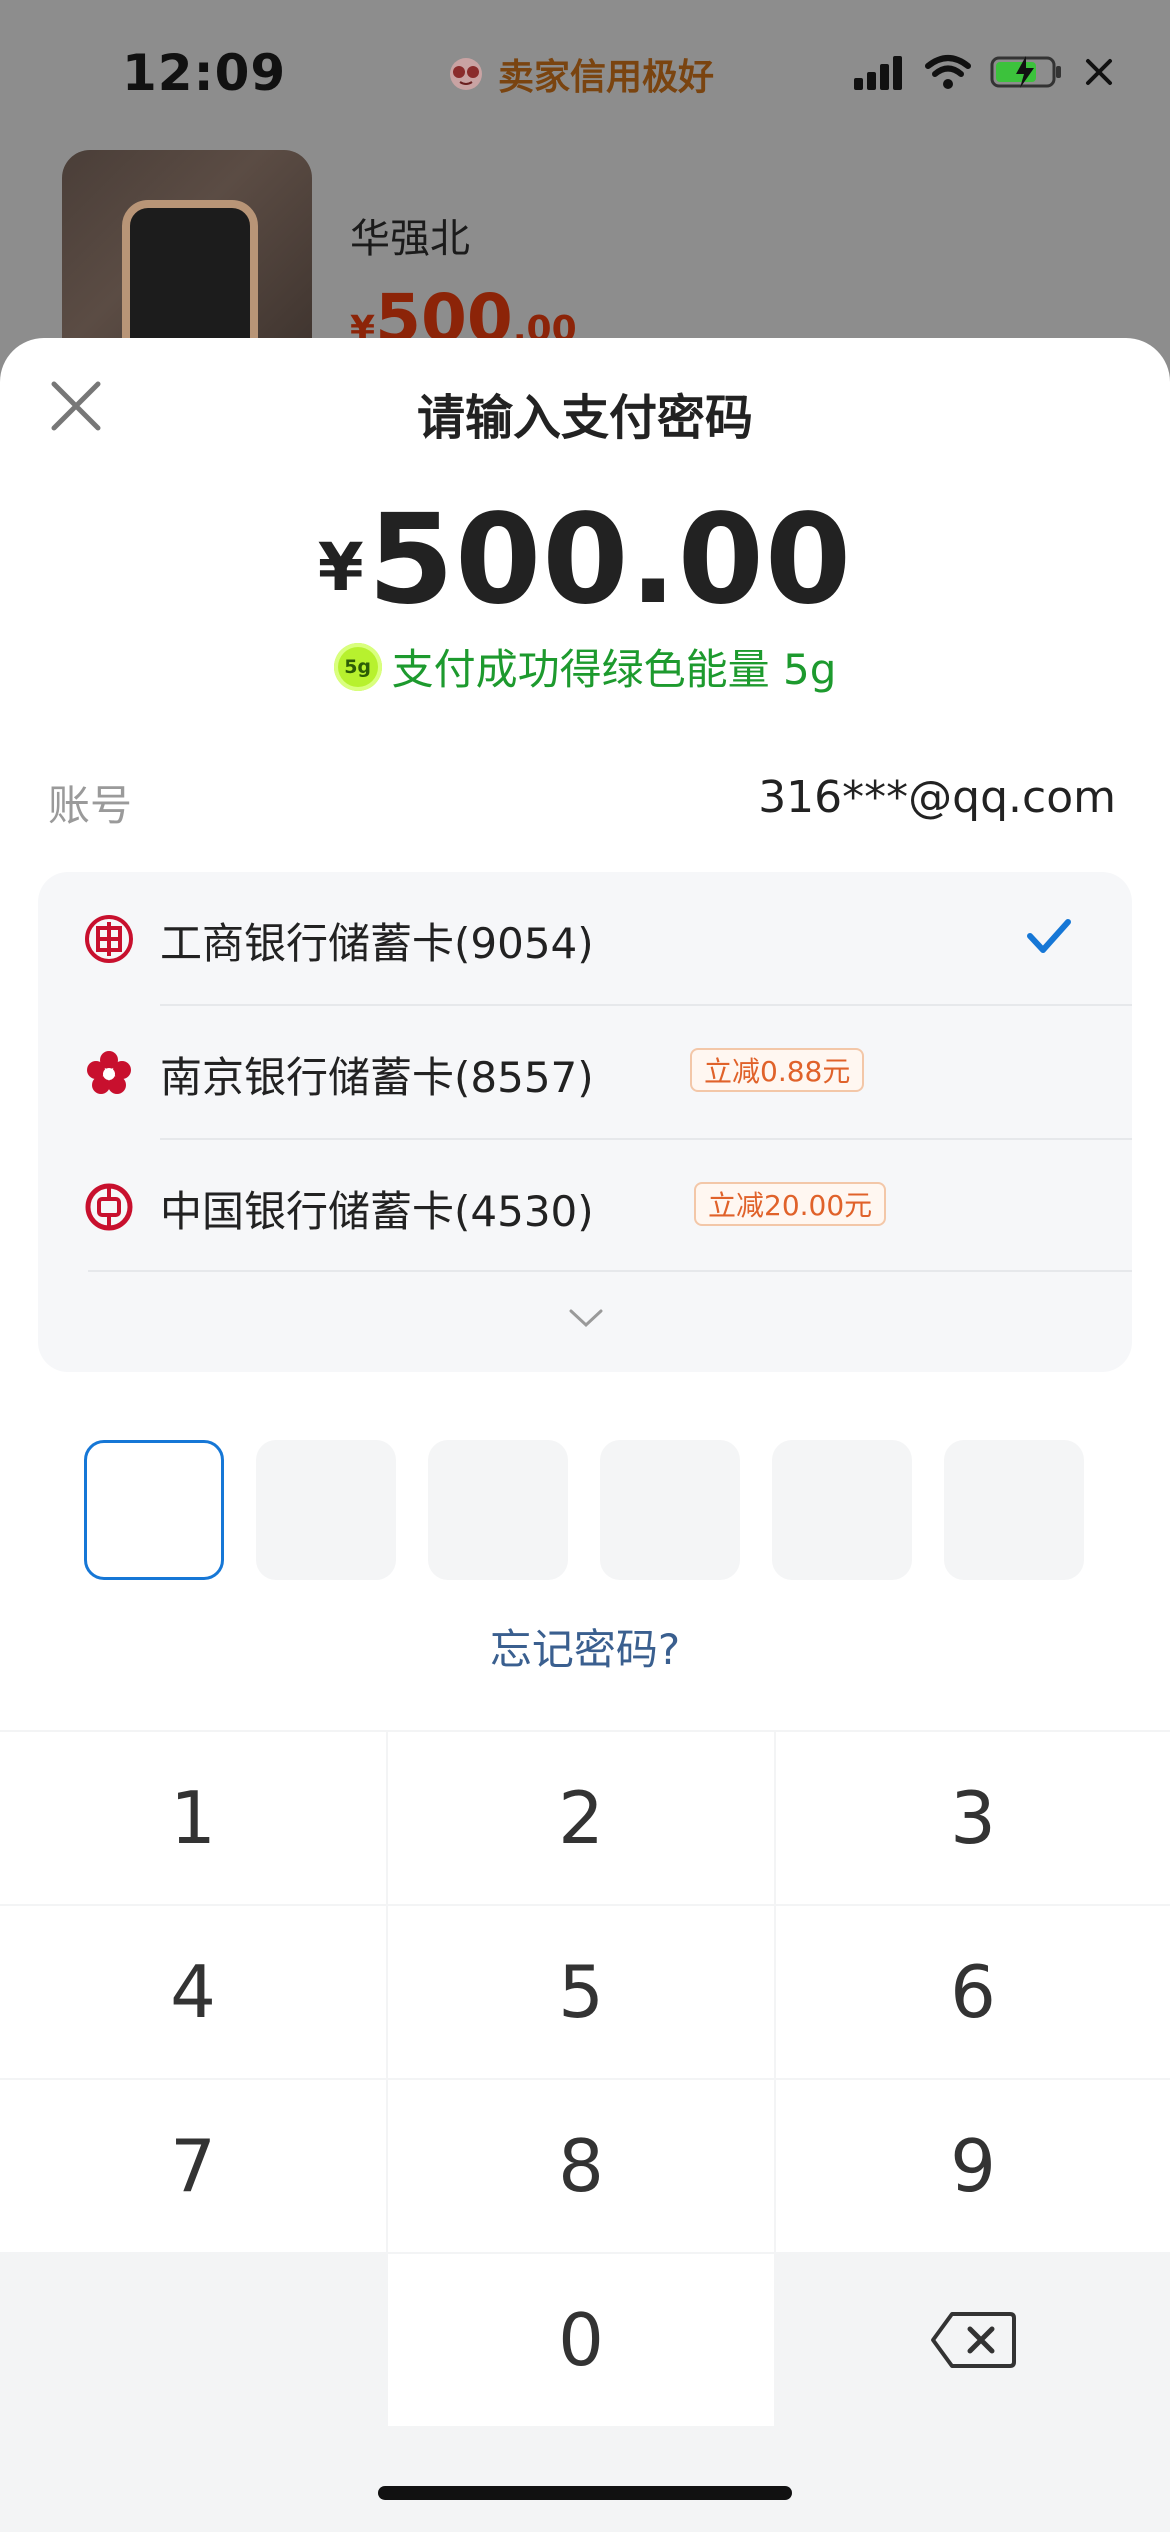  What do you see at coordinates (90, 805) in the screenshot?
I see `account-label: 账号` at bounding box center [90, 805].